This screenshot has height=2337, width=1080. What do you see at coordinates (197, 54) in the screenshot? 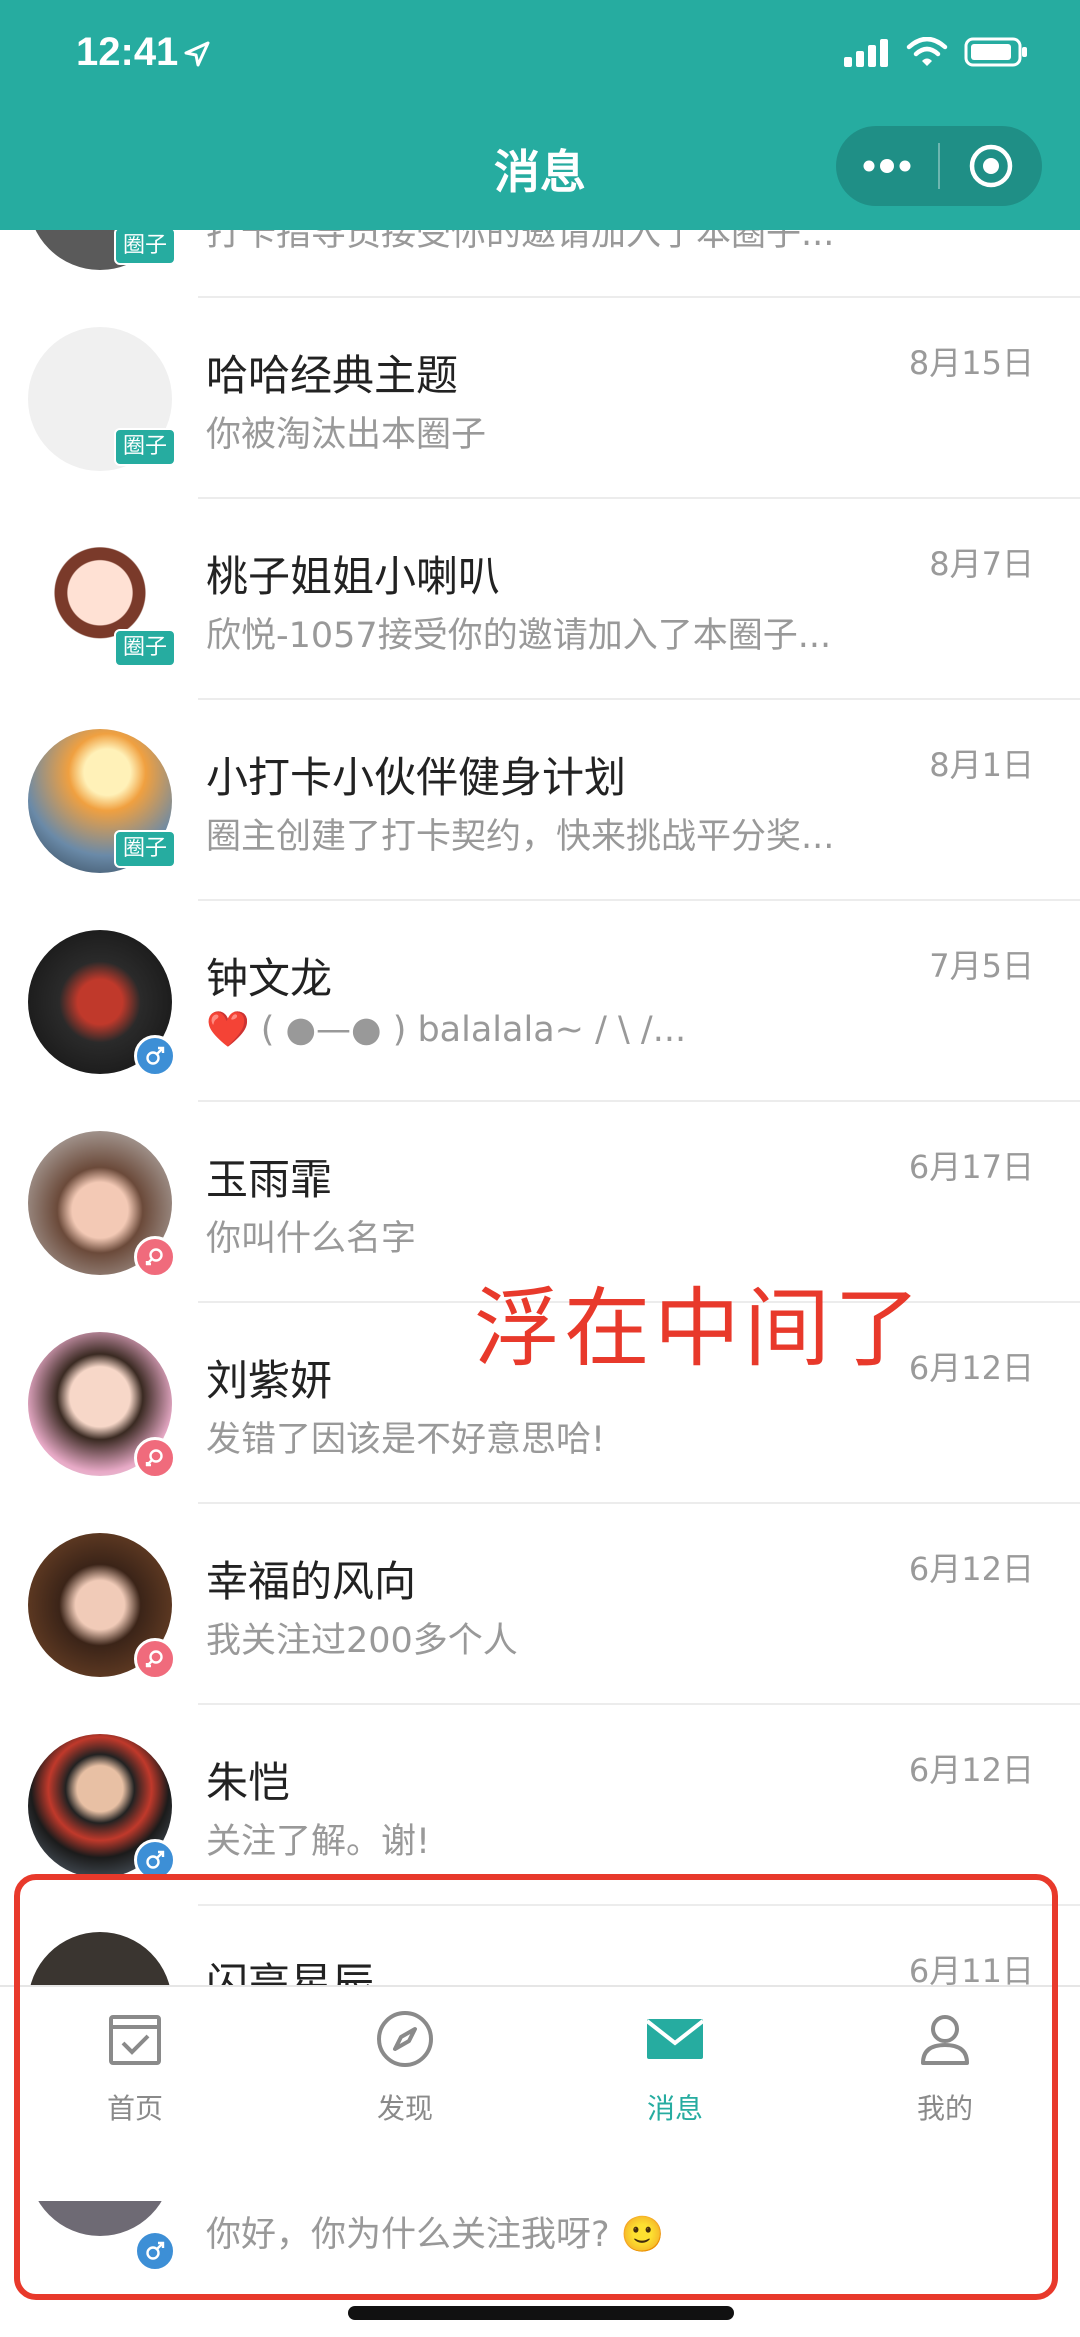
I see `location-arrow-icon` at bounding box center [197, 54].